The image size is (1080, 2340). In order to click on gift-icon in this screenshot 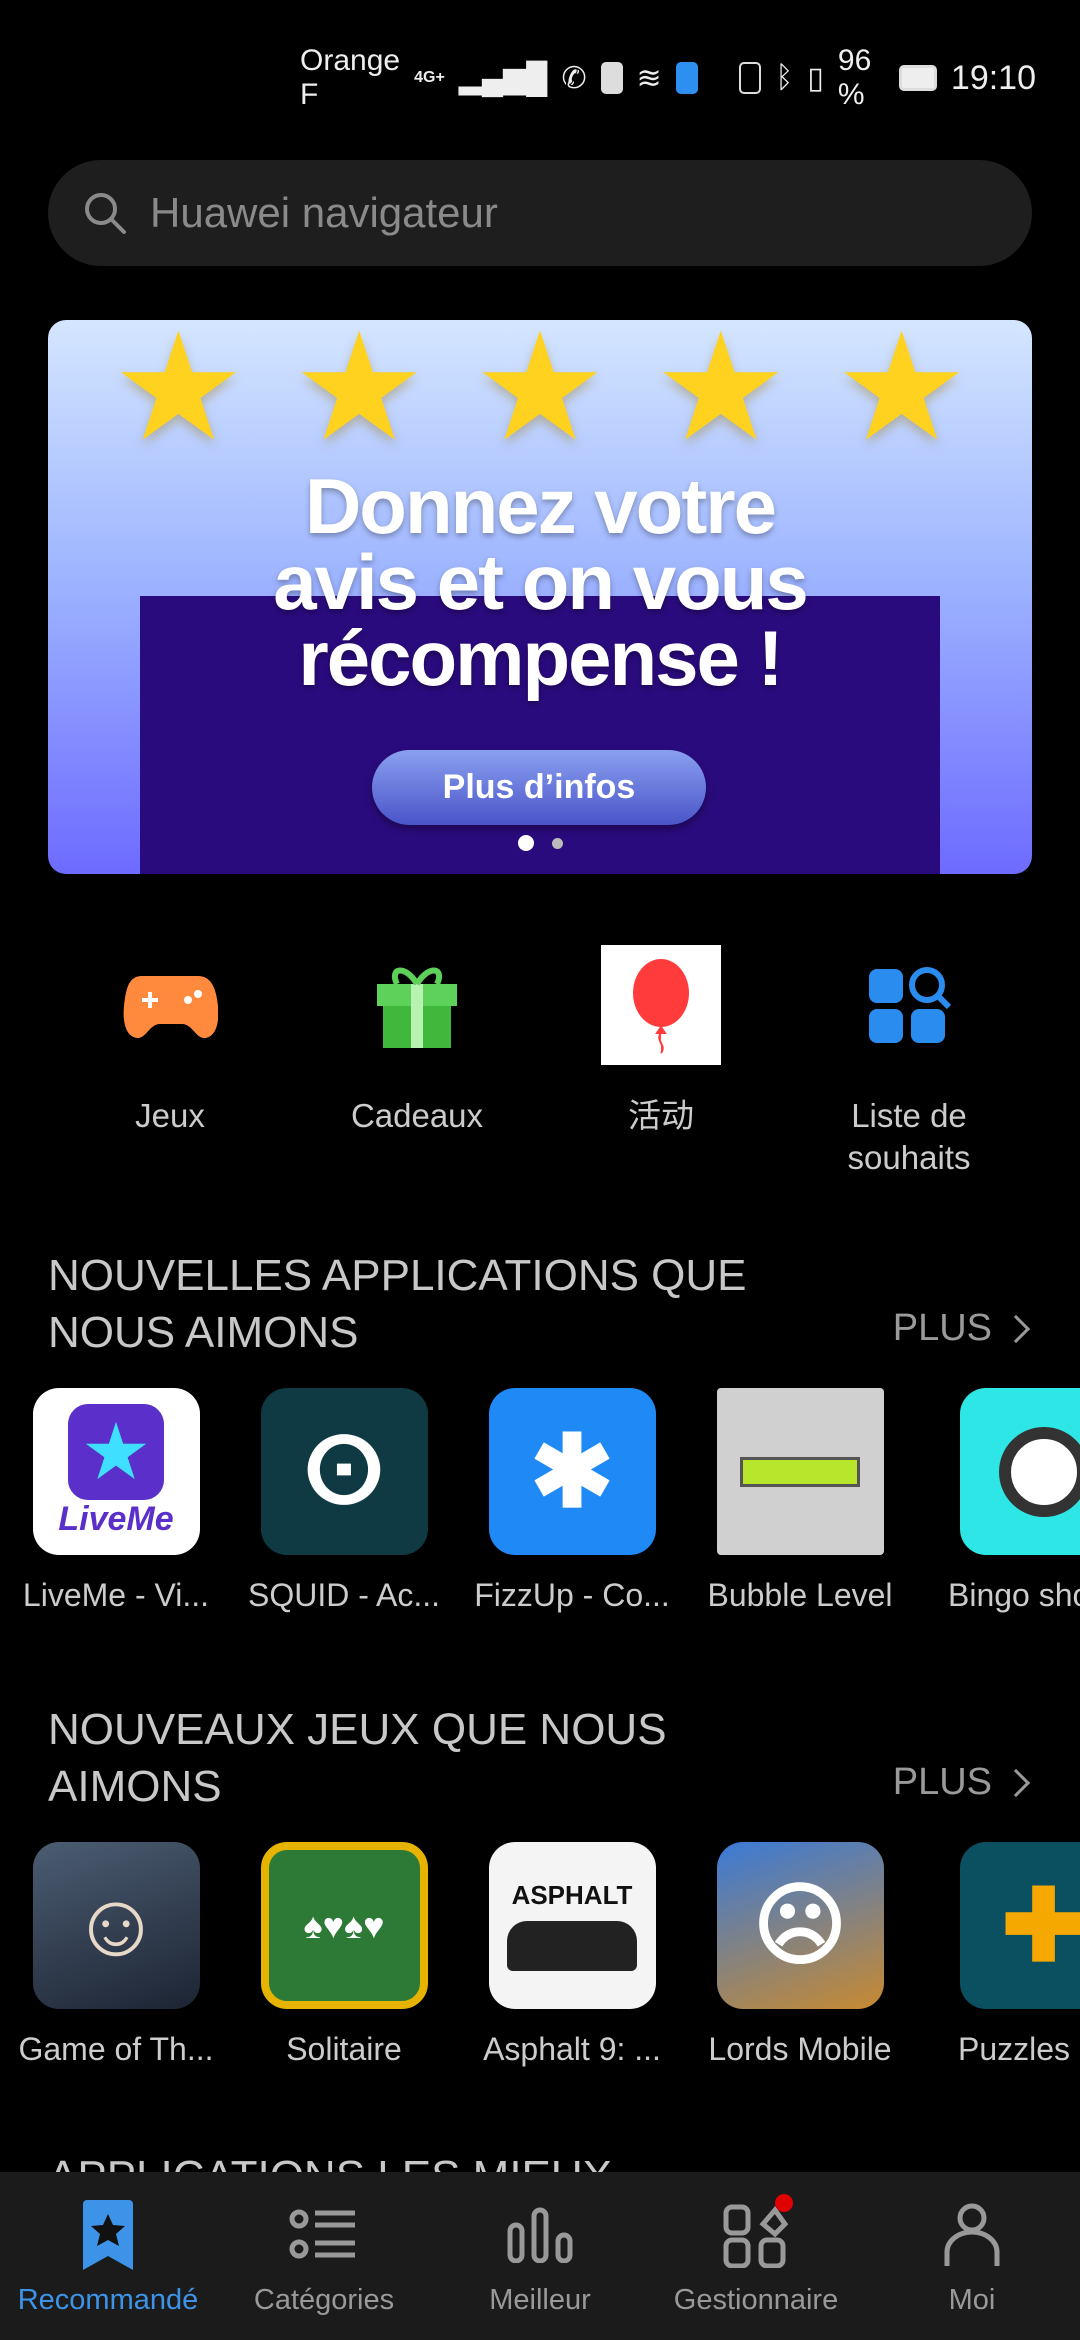, I will do `click(417, 1005)`.